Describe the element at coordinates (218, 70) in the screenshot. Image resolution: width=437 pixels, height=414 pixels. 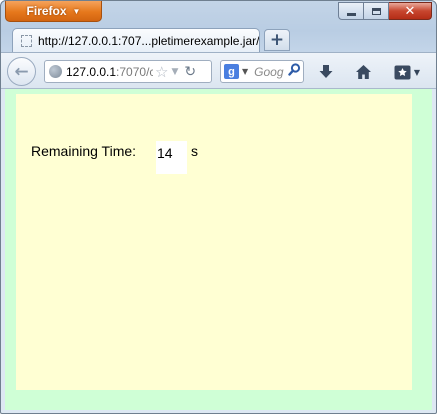
I see `navigation-toolbar: ← 127.0.0.1 :7070/c ☆ ▼ ↻ g ▼ Goog ▼` at that location.